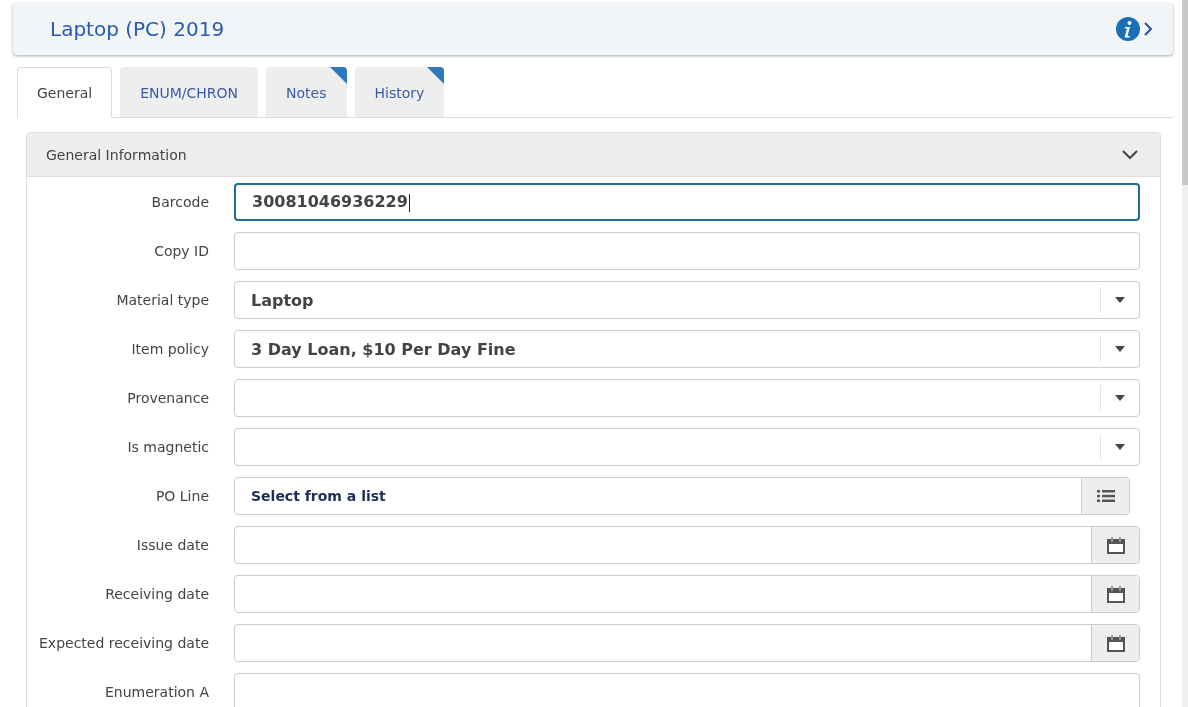 Image resolution: width=1188 pixels, height=707 pixels. I want to click on field-label: Provenance, so click(167, 398).